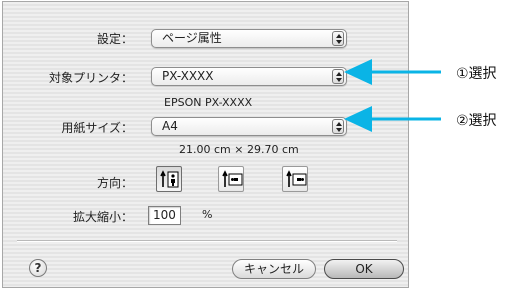  I want to click on settings-label: 設定：, so click(114, 39).